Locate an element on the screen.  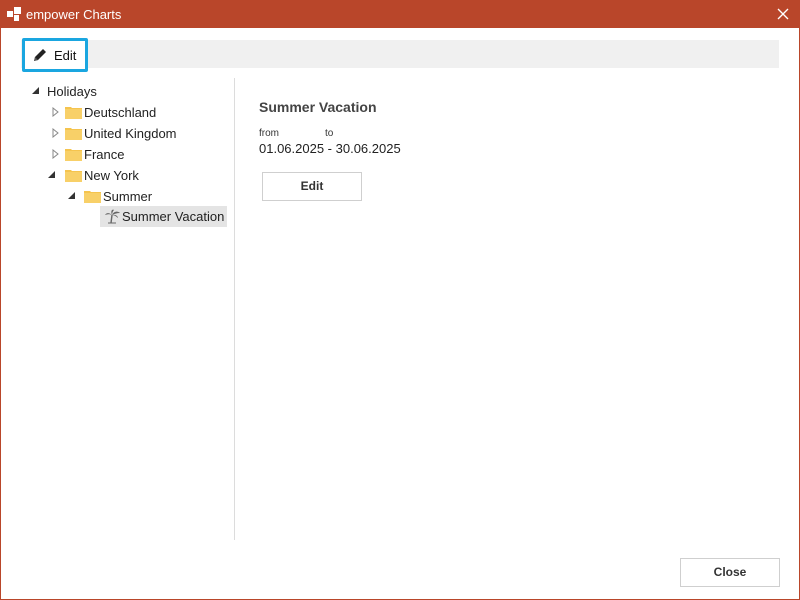
tree-item-label: Holidays is located at coordinates (72, 91).